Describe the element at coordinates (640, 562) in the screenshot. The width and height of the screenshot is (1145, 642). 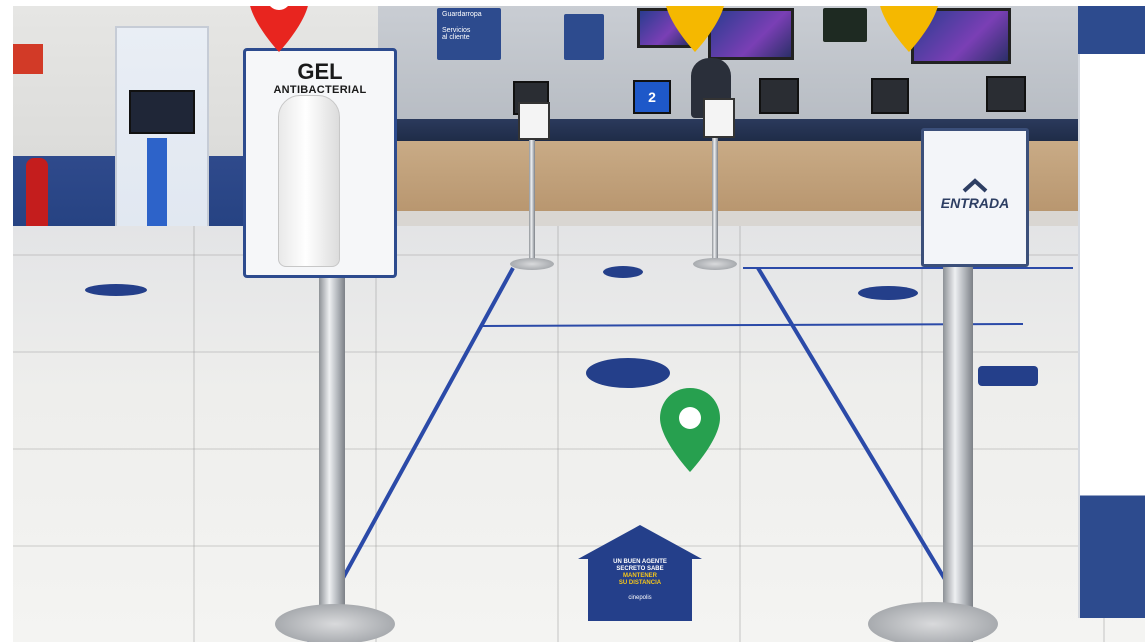
I see `house-line-1: UN BUEN AGENTE` at that location.